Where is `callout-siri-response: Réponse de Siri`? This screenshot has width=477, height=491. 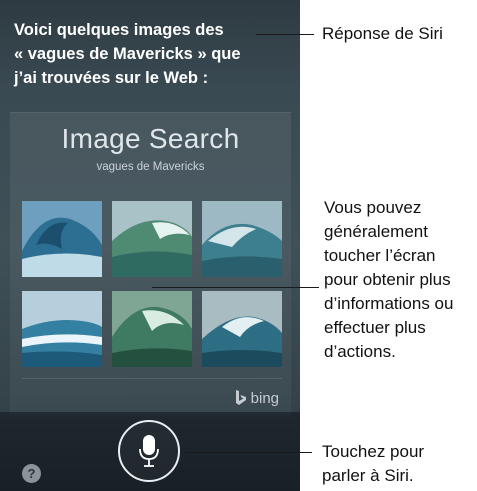
callout-siri-response: Réponse de Siri is located at coordinates (382, 33).